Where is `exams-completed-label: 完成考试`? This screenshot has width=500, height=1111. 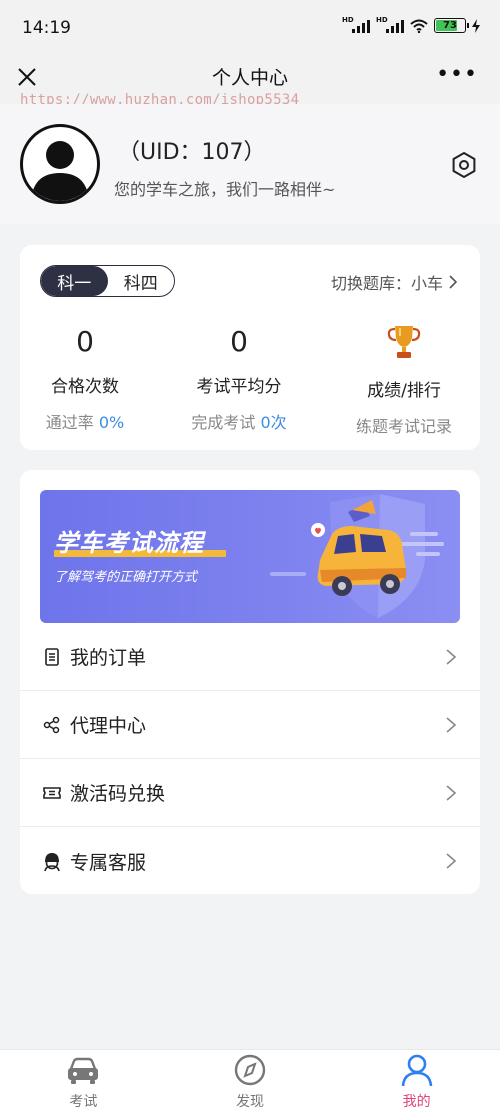 exams-completed-label: 完成考试 is located at coordinates (223, 422).